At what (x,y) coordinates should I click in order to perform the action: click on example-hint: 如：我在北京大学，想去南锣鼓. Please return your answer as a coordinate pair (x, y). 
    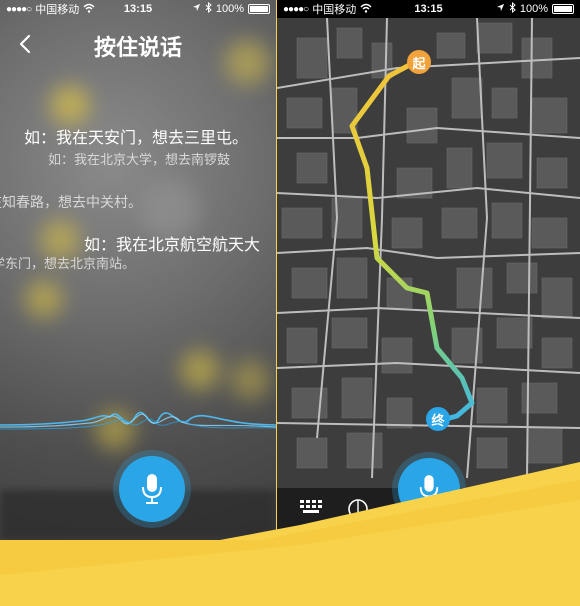
    Looking at the image, I should click on (139, 159).